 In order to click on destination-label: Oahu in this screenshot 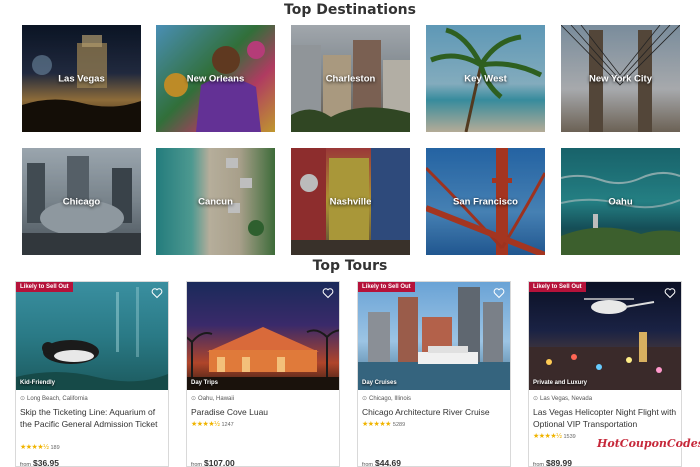, I will do `click(620, 201)`.